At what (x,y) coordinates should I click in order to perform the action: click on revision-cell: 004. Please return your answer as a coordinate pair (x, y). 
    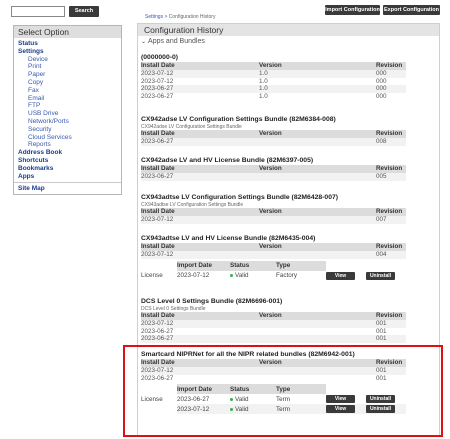
    Looking at the image, I should click on (391, 254).